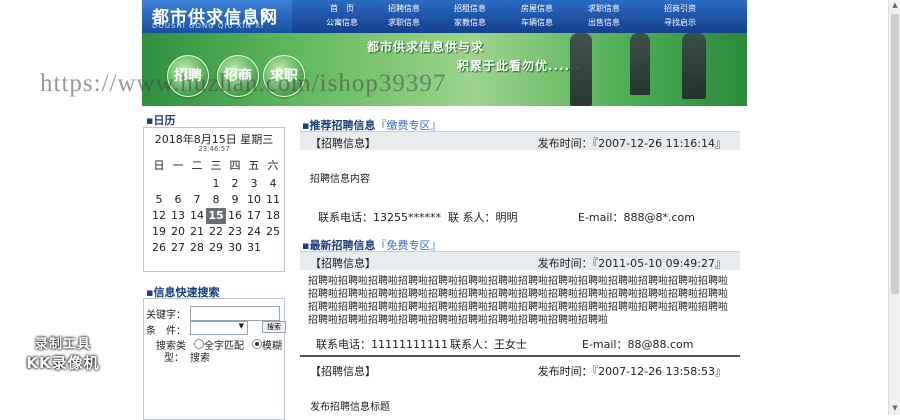 Image resolution: width=900 pixels, height=420 pixels. I want to click on calendar-day: 21, so click(197, 232).